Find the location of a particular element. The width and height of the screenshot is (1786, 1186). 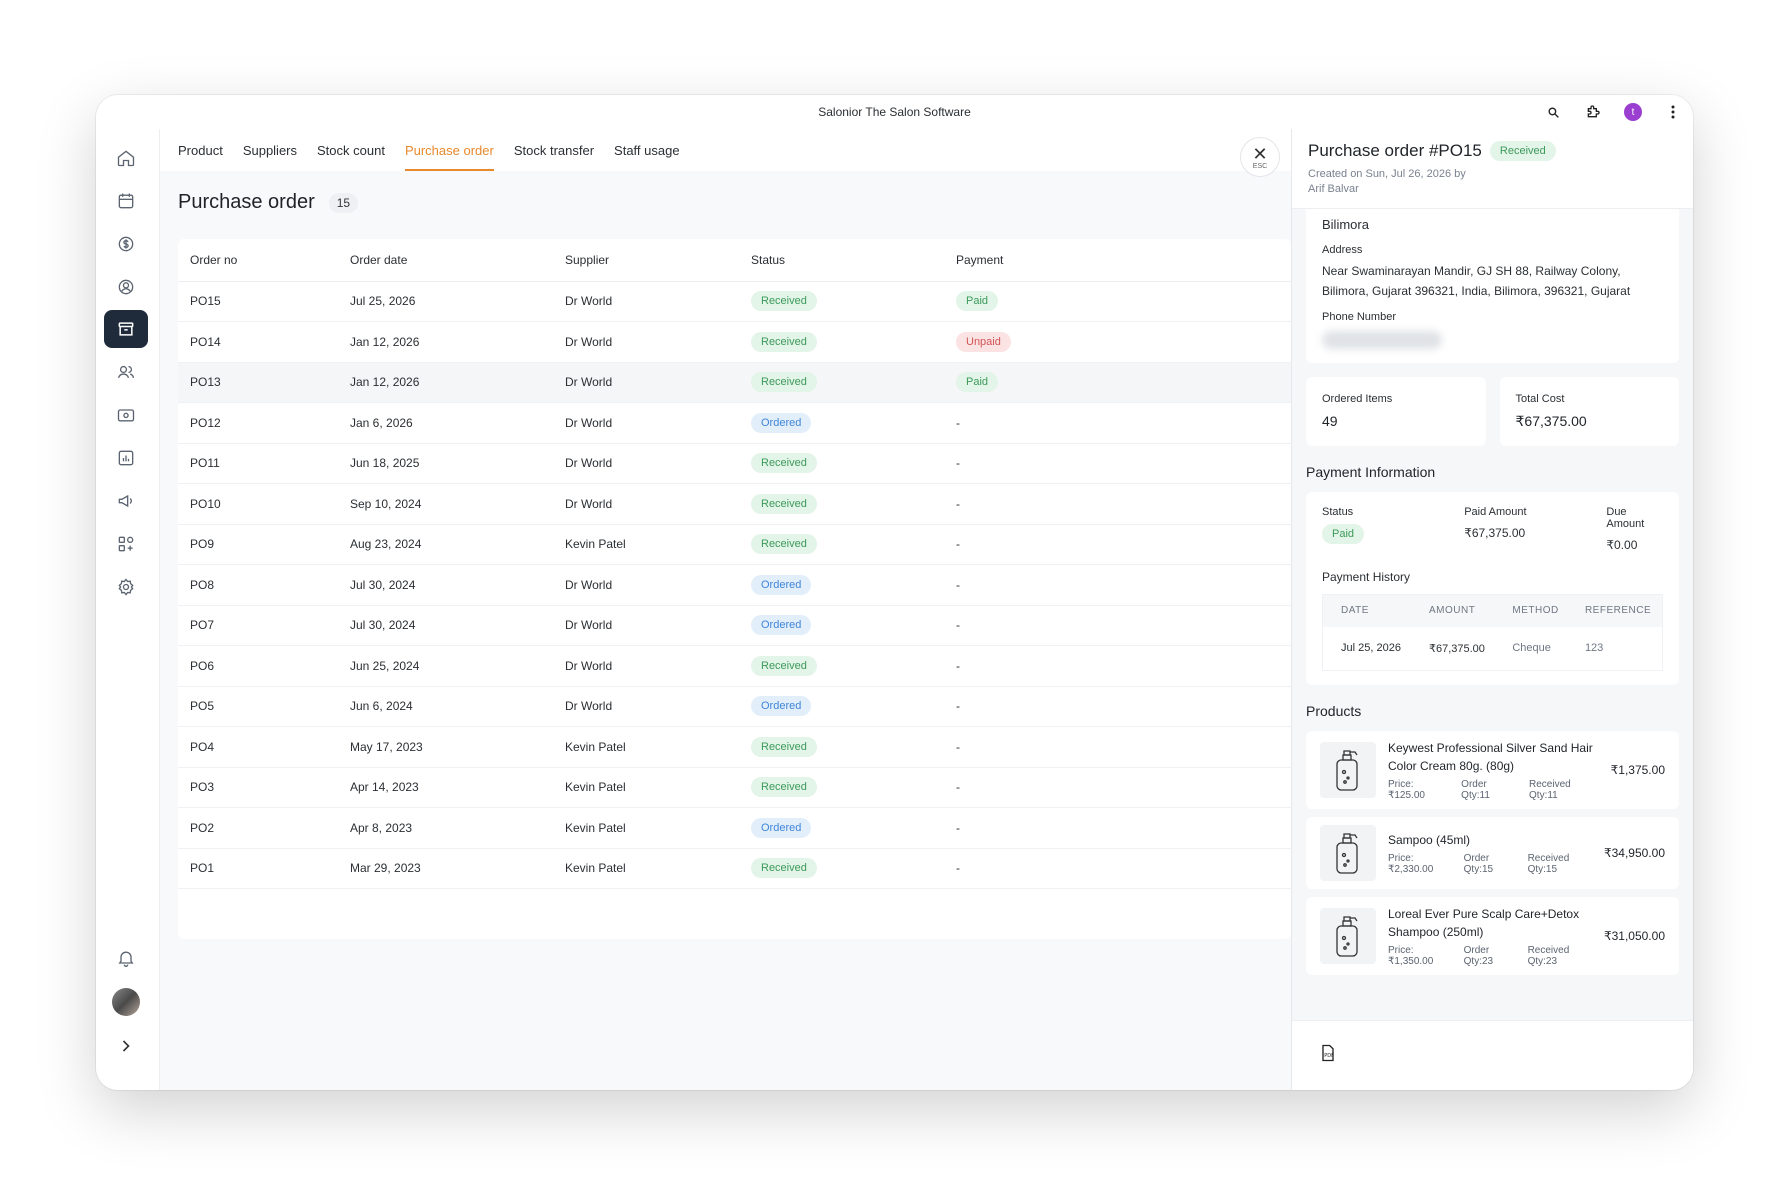

chevron-right-icon is located at coordinates (126, 1046).